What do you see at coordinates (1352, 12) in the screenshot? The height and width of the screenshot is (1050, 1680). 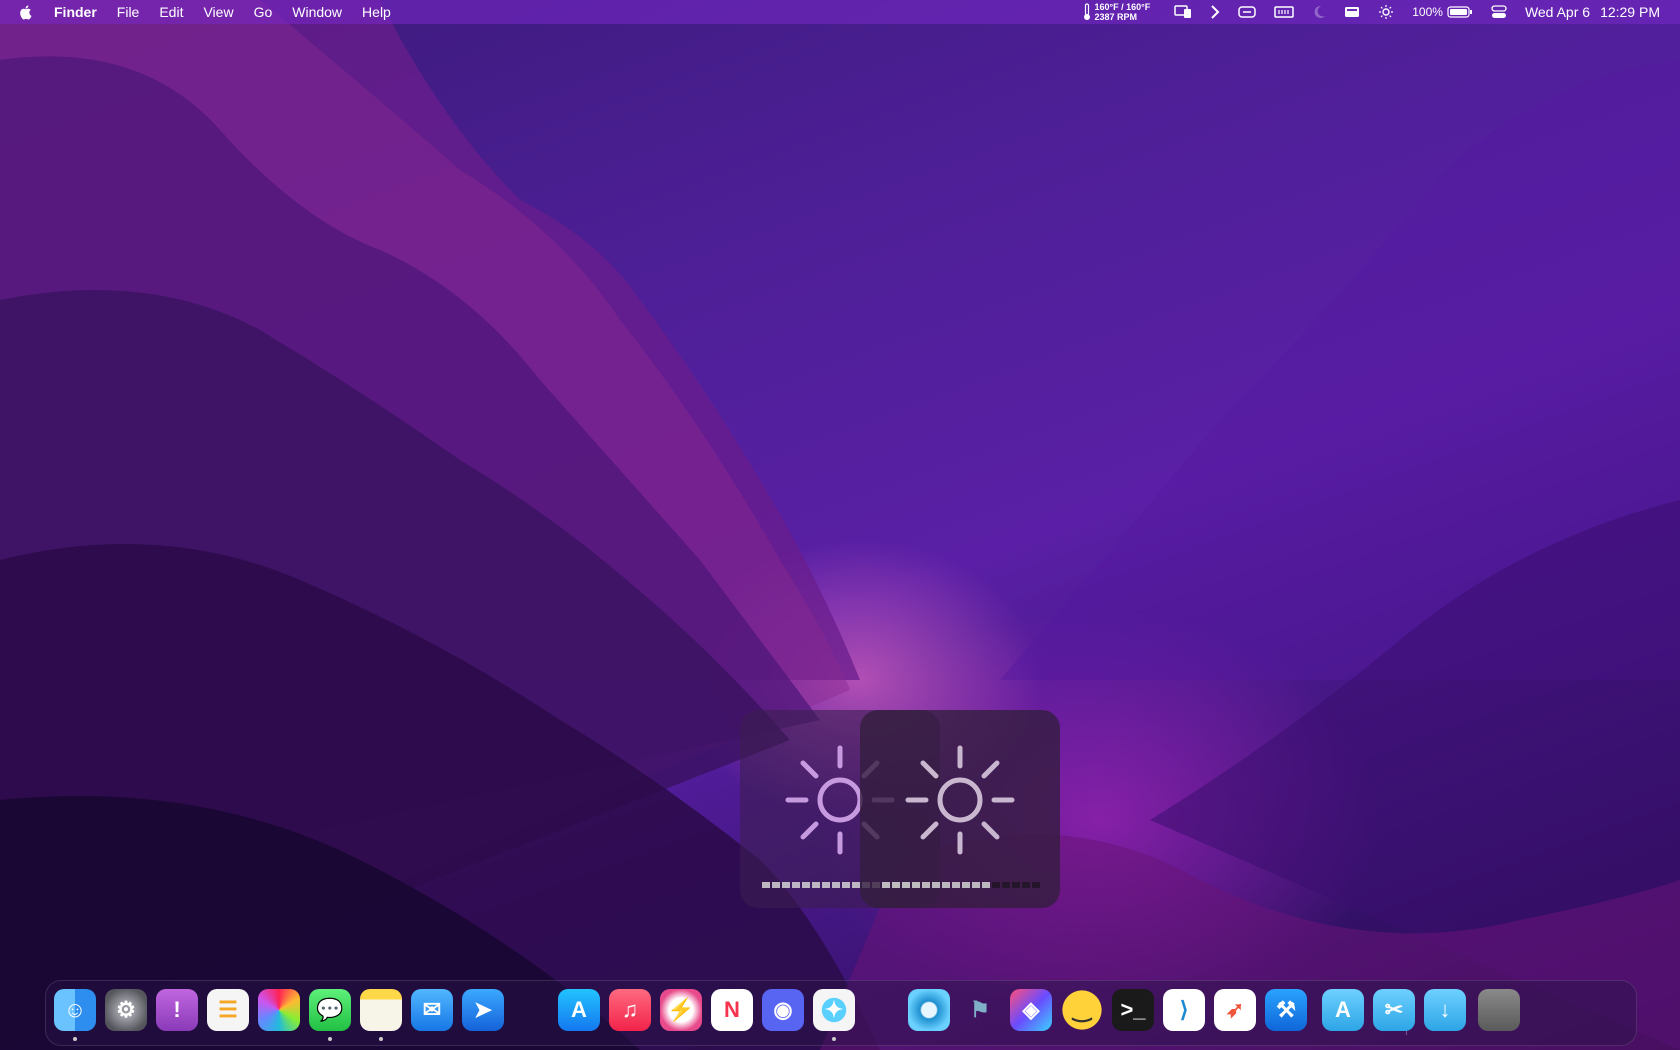 I see `keyboard-icon` at bounding box center [1352, 12].